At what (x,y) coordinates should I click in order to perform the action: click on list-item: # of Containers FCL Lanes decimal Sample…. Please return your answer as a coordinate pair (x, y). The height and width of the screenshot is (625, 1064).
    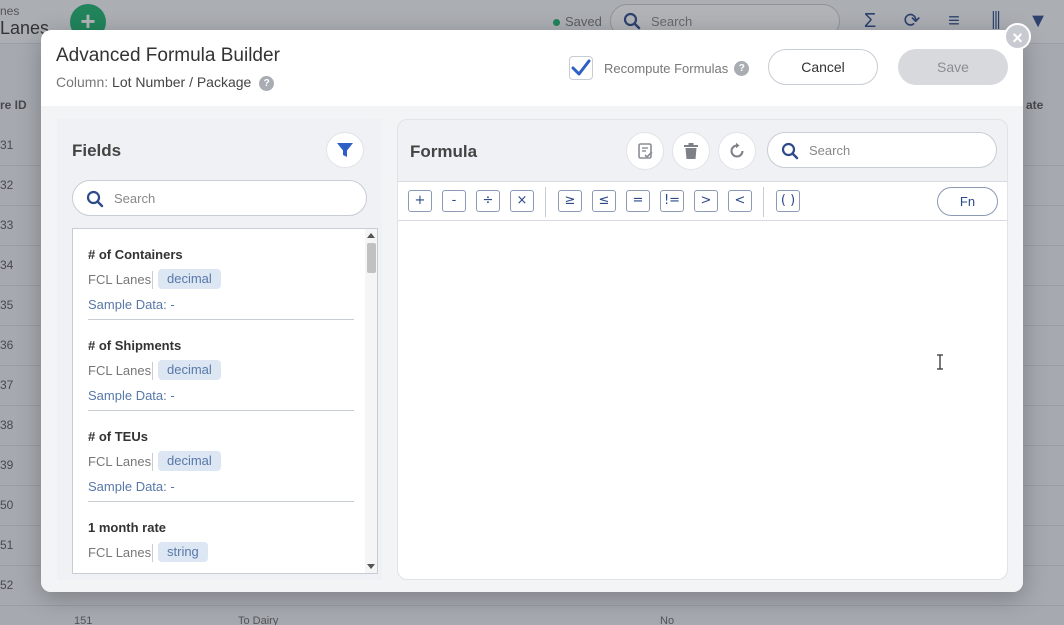
    Looking at the image, I should click on (221, 274).